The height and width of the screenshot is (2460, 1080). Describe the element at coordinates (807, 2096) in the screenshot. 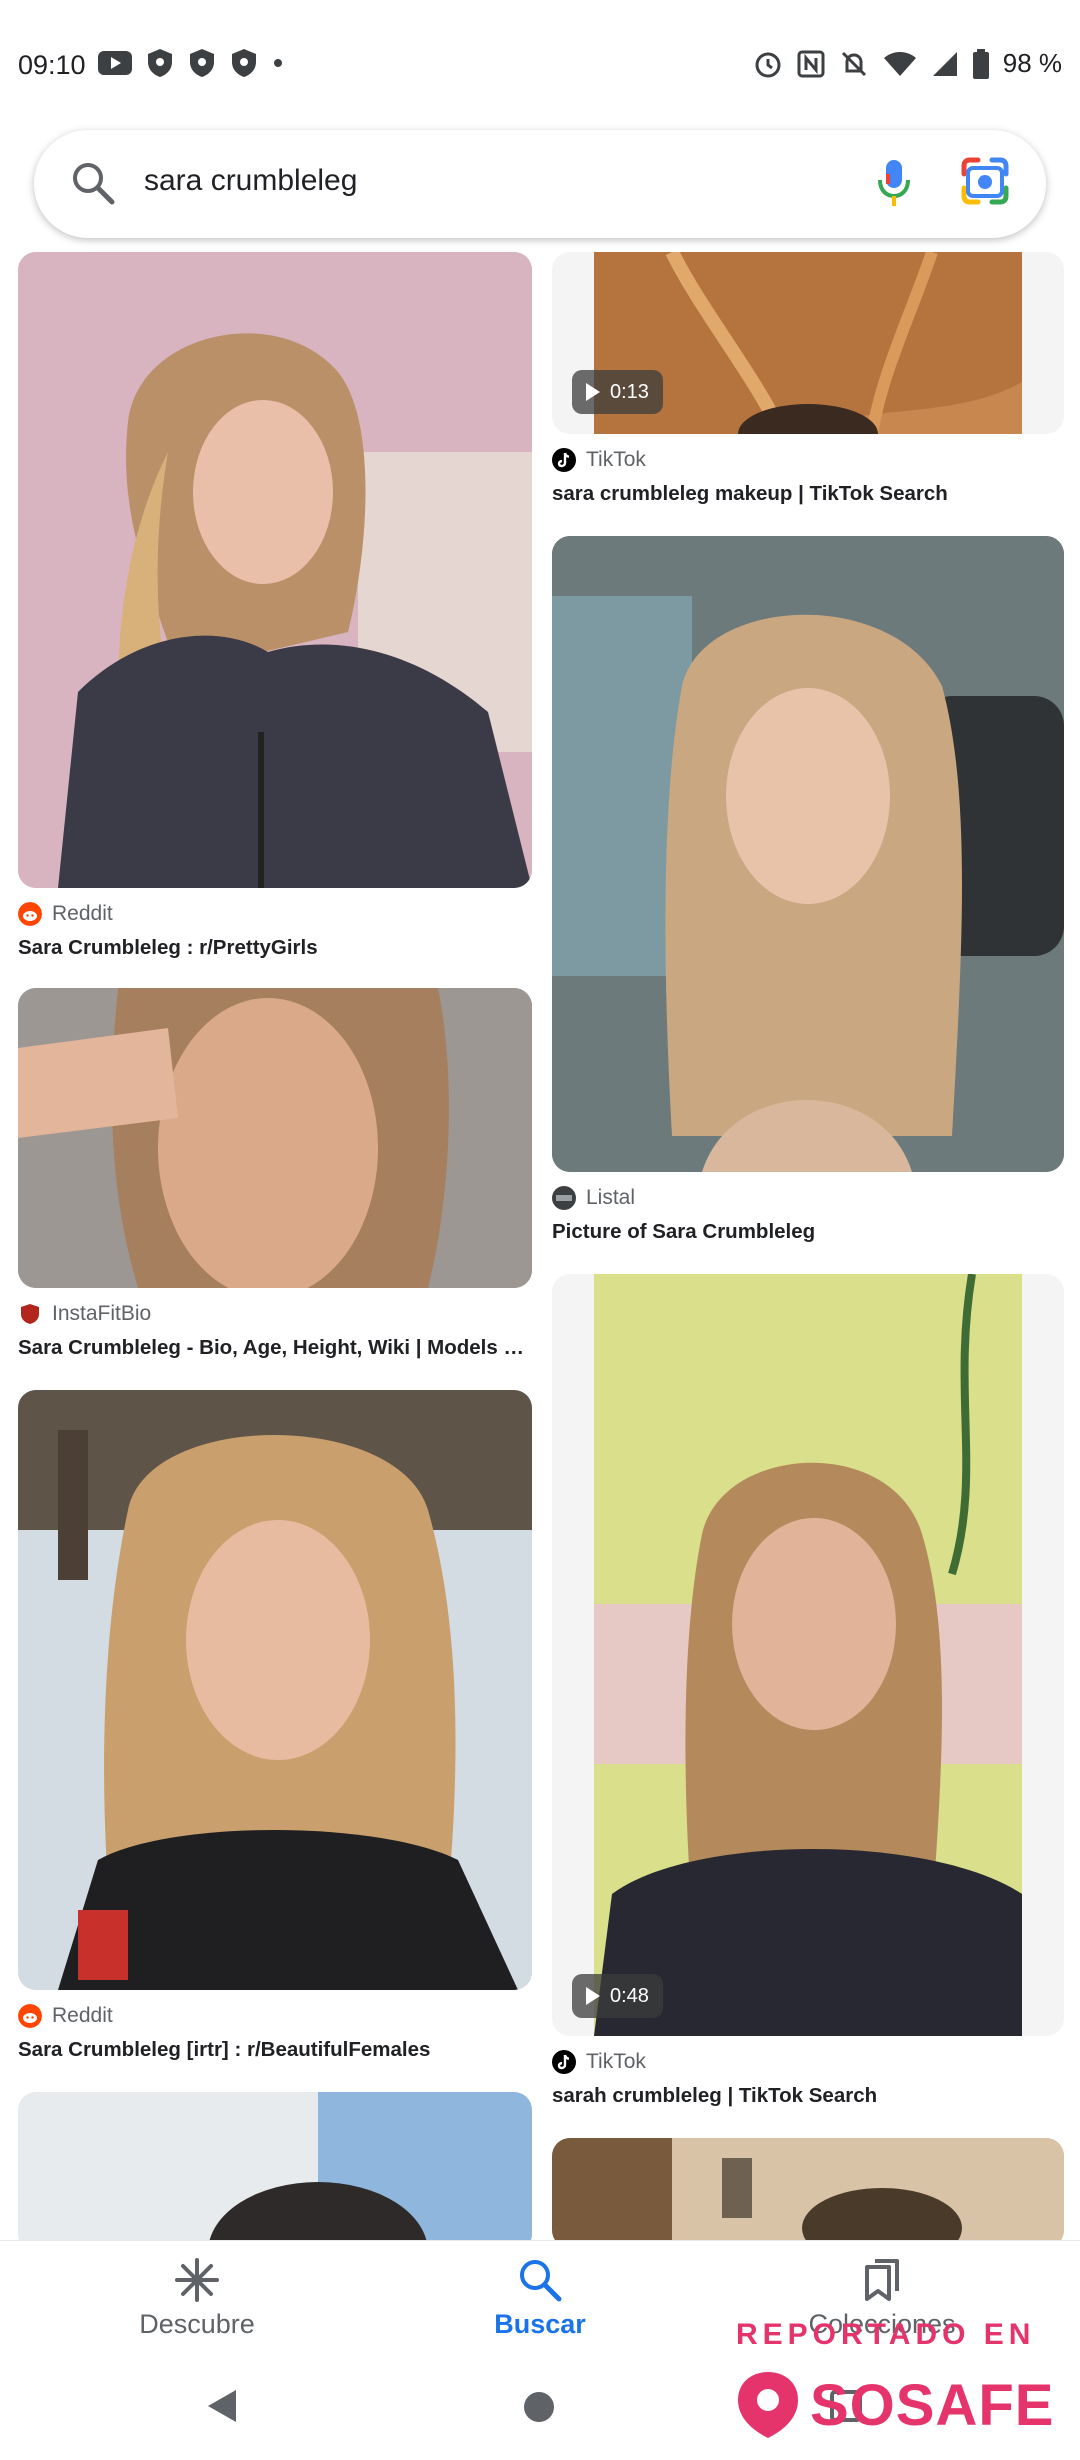

I see `result-caption: sarah crumbleleg | TikTok Search` at that location.